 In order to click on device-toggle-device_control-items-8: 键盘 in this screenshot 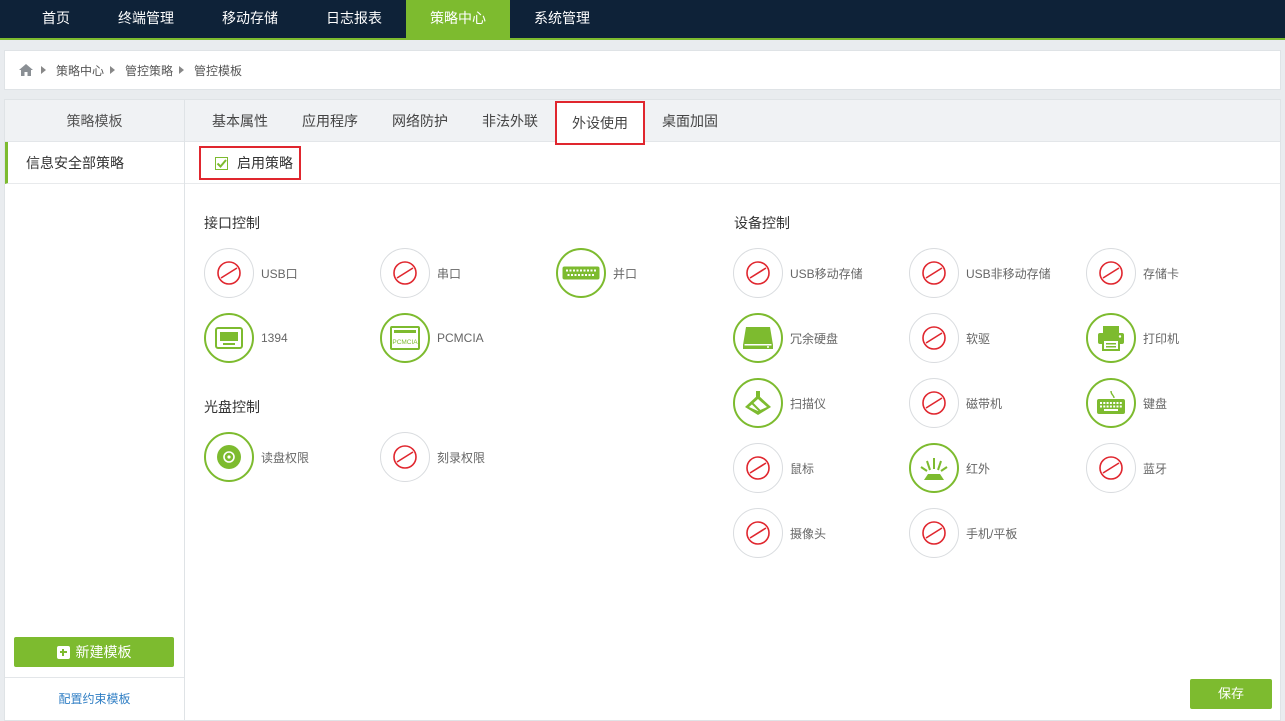, I will do `click(1126, 403)`.